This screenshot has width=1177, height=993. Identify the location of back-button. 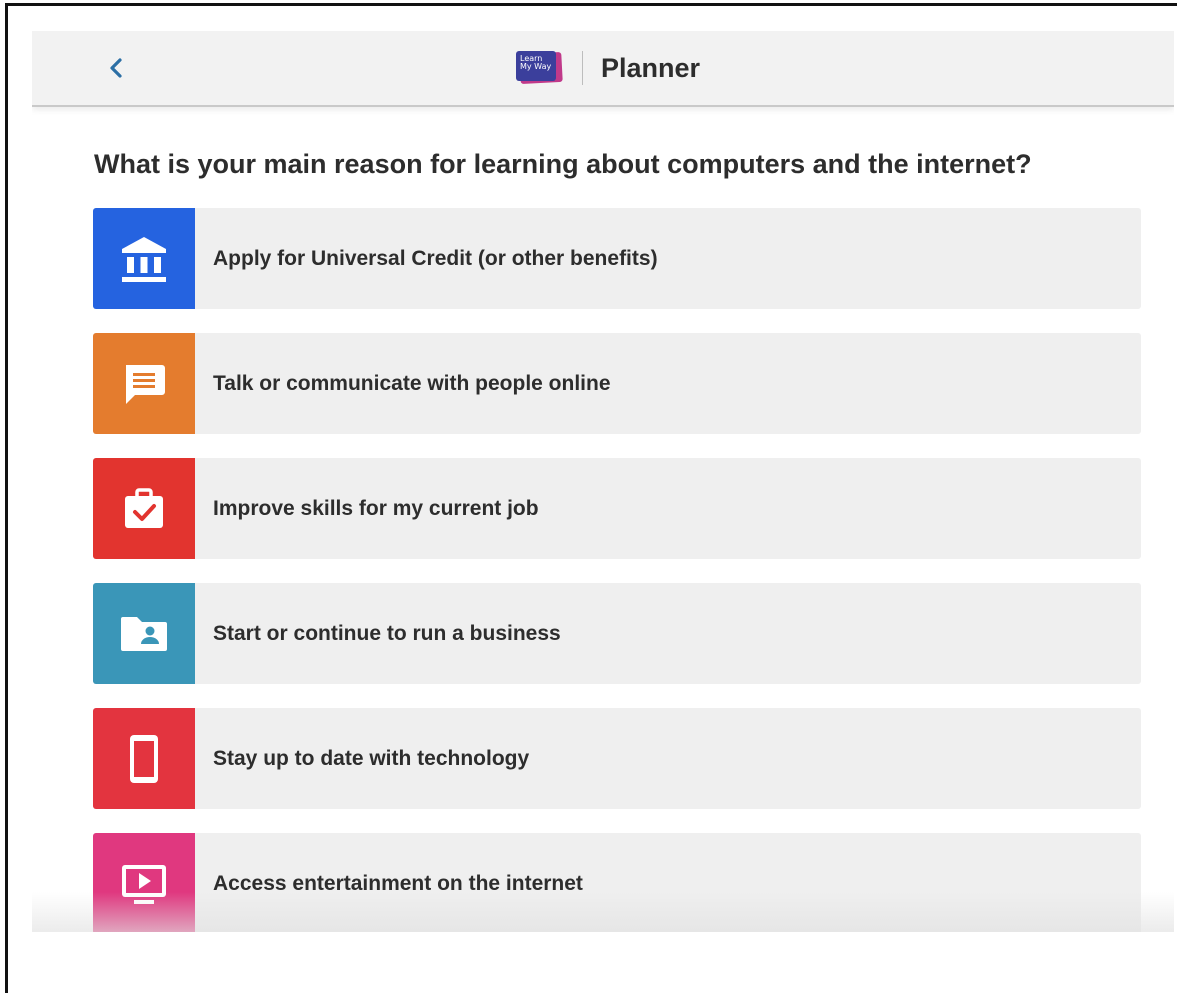
(117, 68).